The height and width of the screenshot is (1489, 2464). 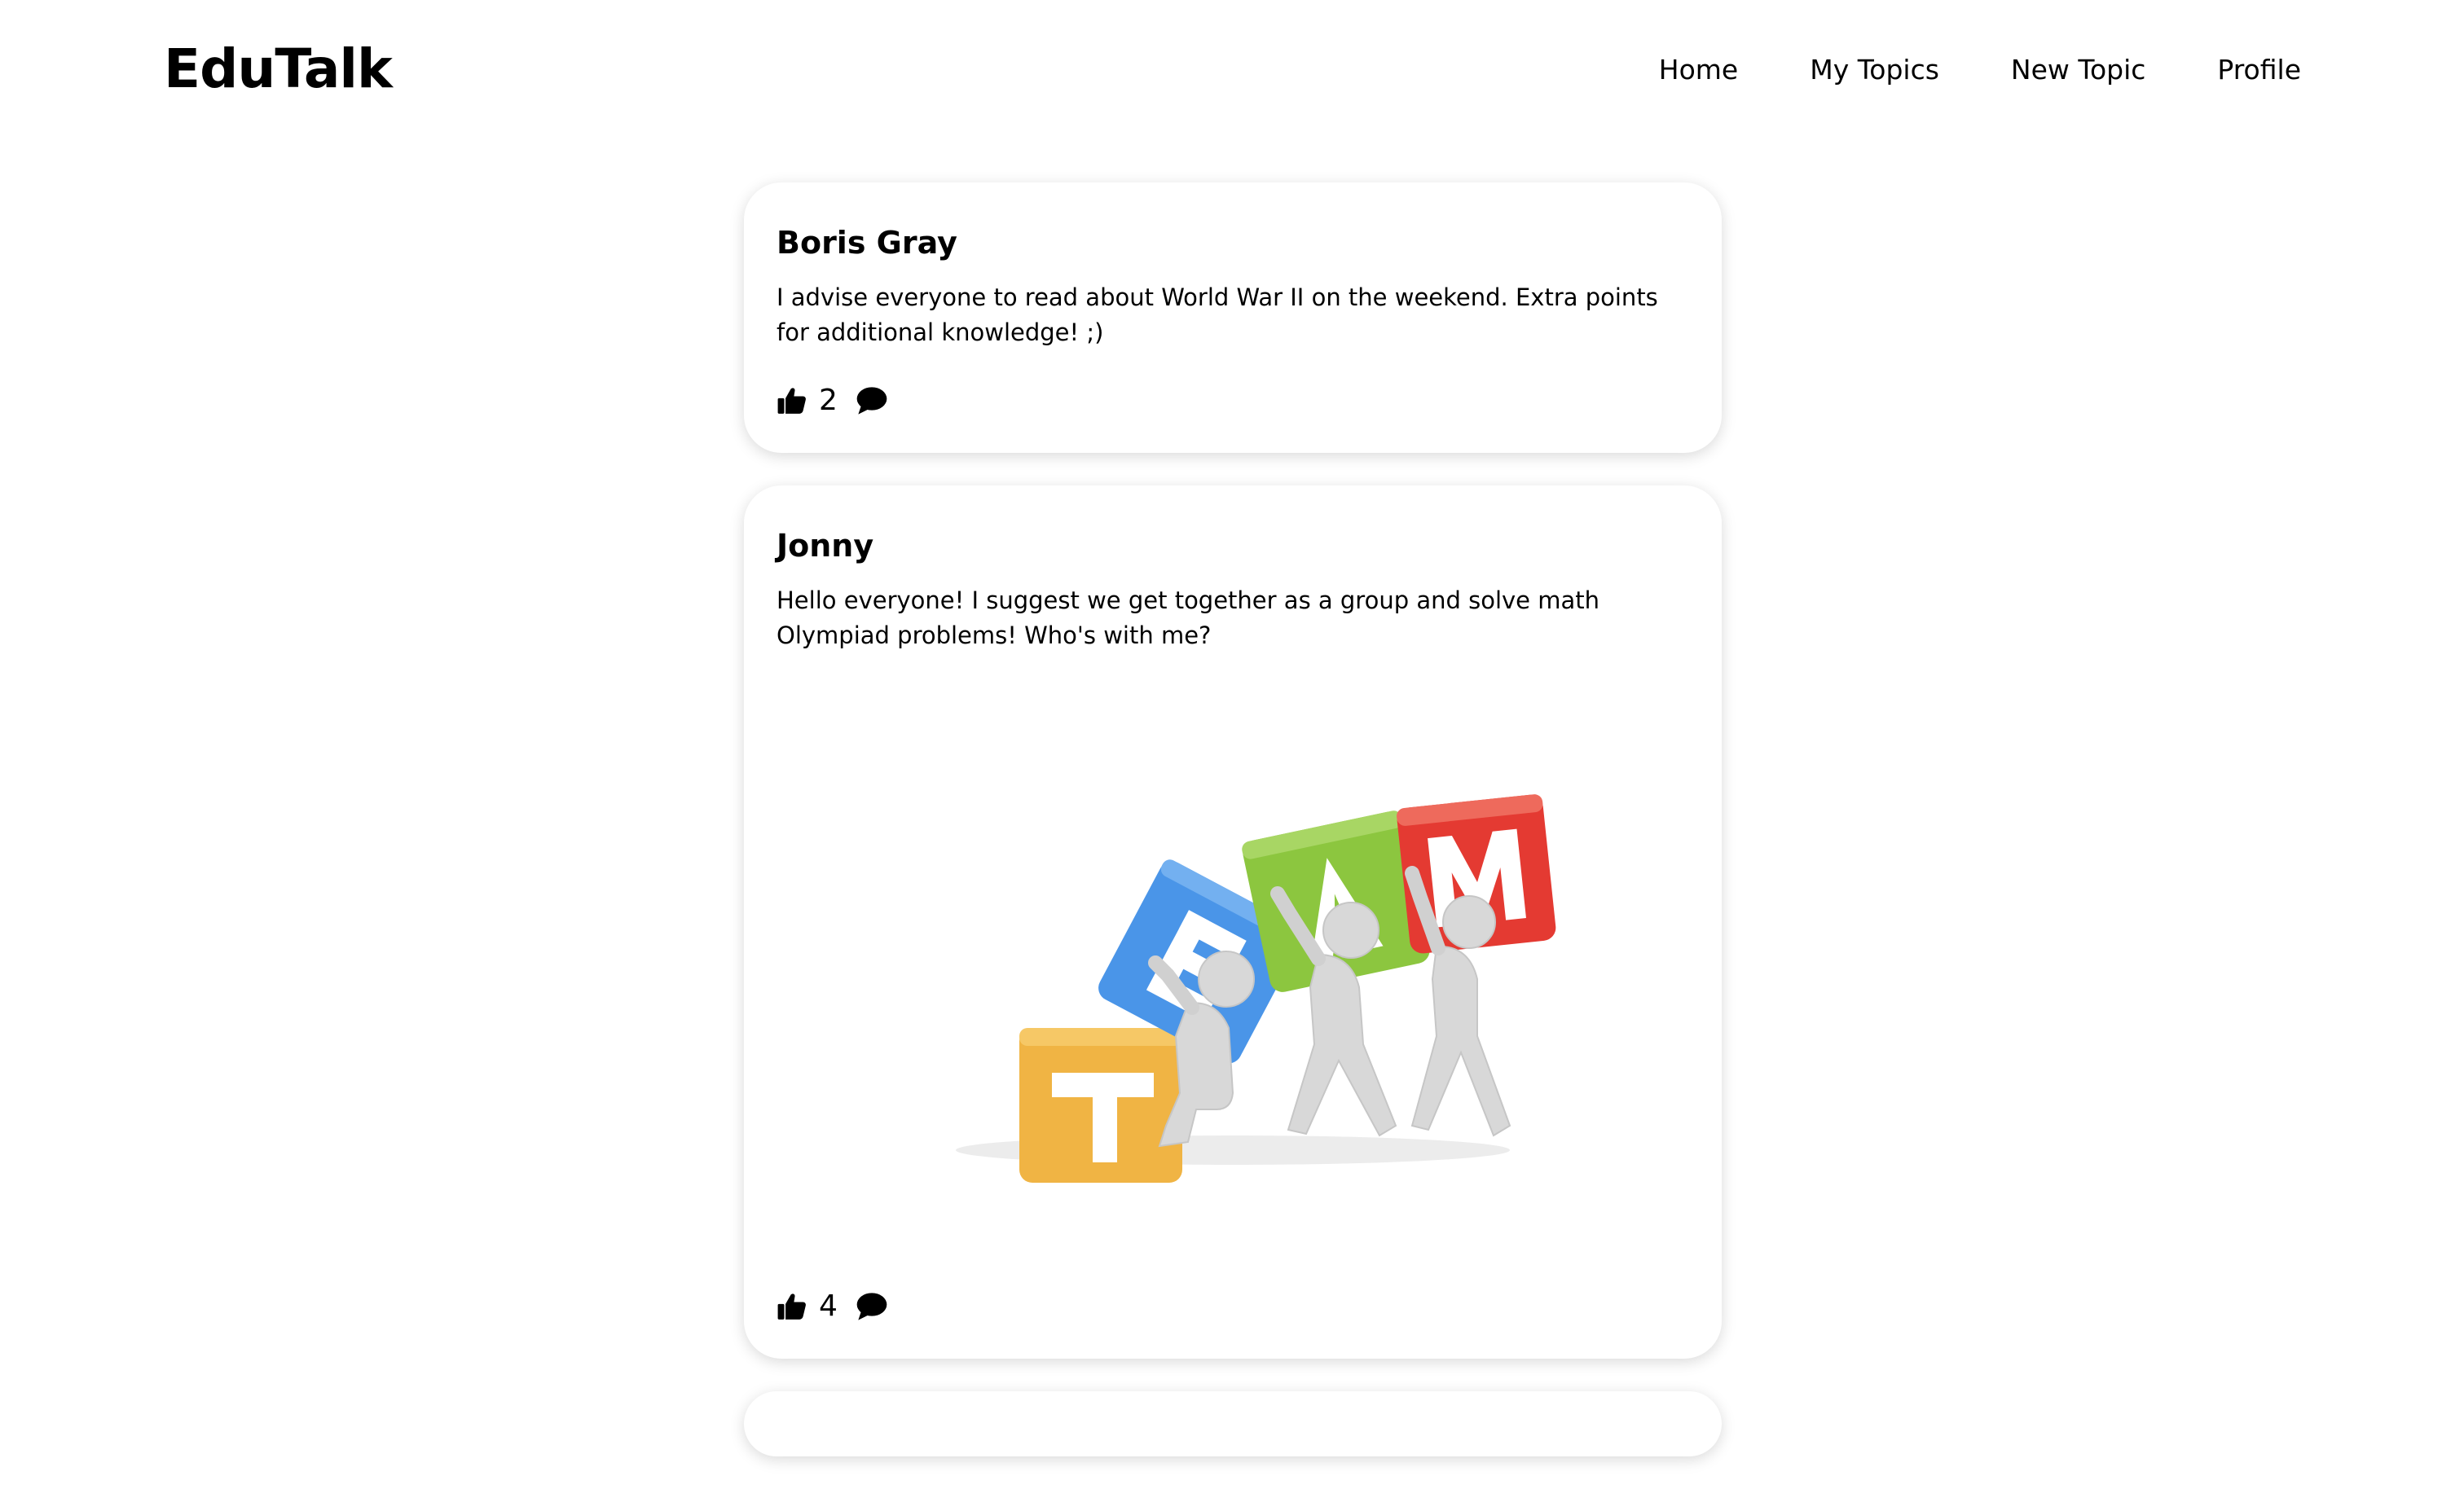 I want to click on post-card, so click(x=1233, y=1424).